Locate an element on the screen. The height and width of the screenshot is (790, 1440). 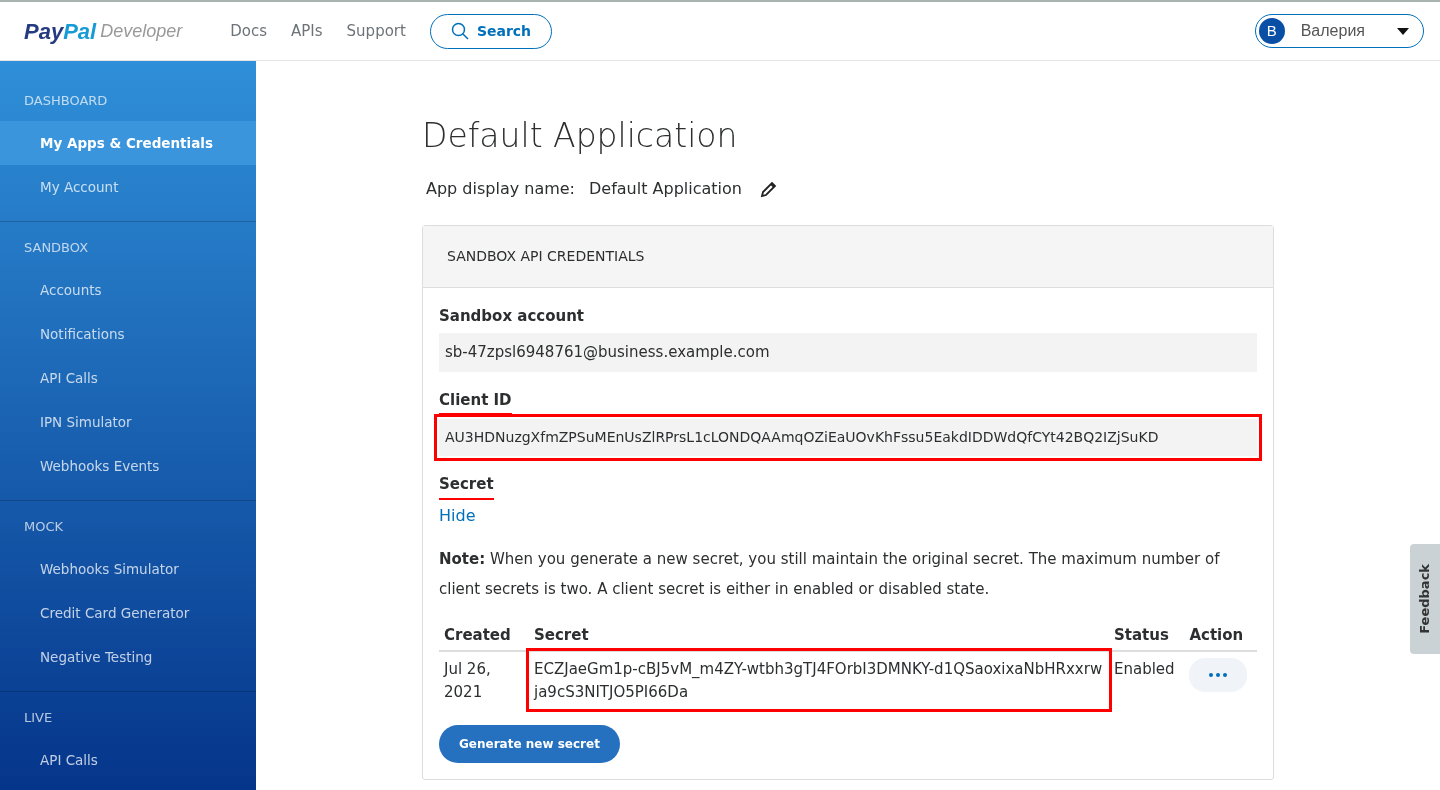
column-header: Secret is located at coordinates (819, 635).